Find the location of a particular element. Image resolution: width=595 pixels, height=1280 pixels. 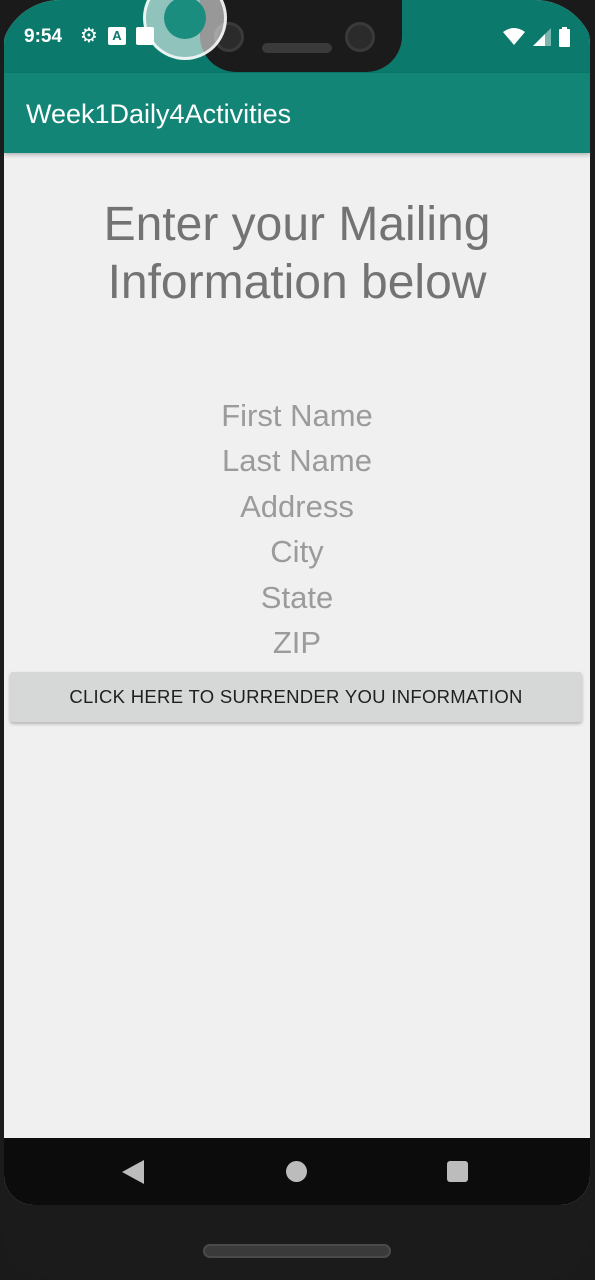

app-title: Week1Daily4Activities is located at coordinates (159, 114).